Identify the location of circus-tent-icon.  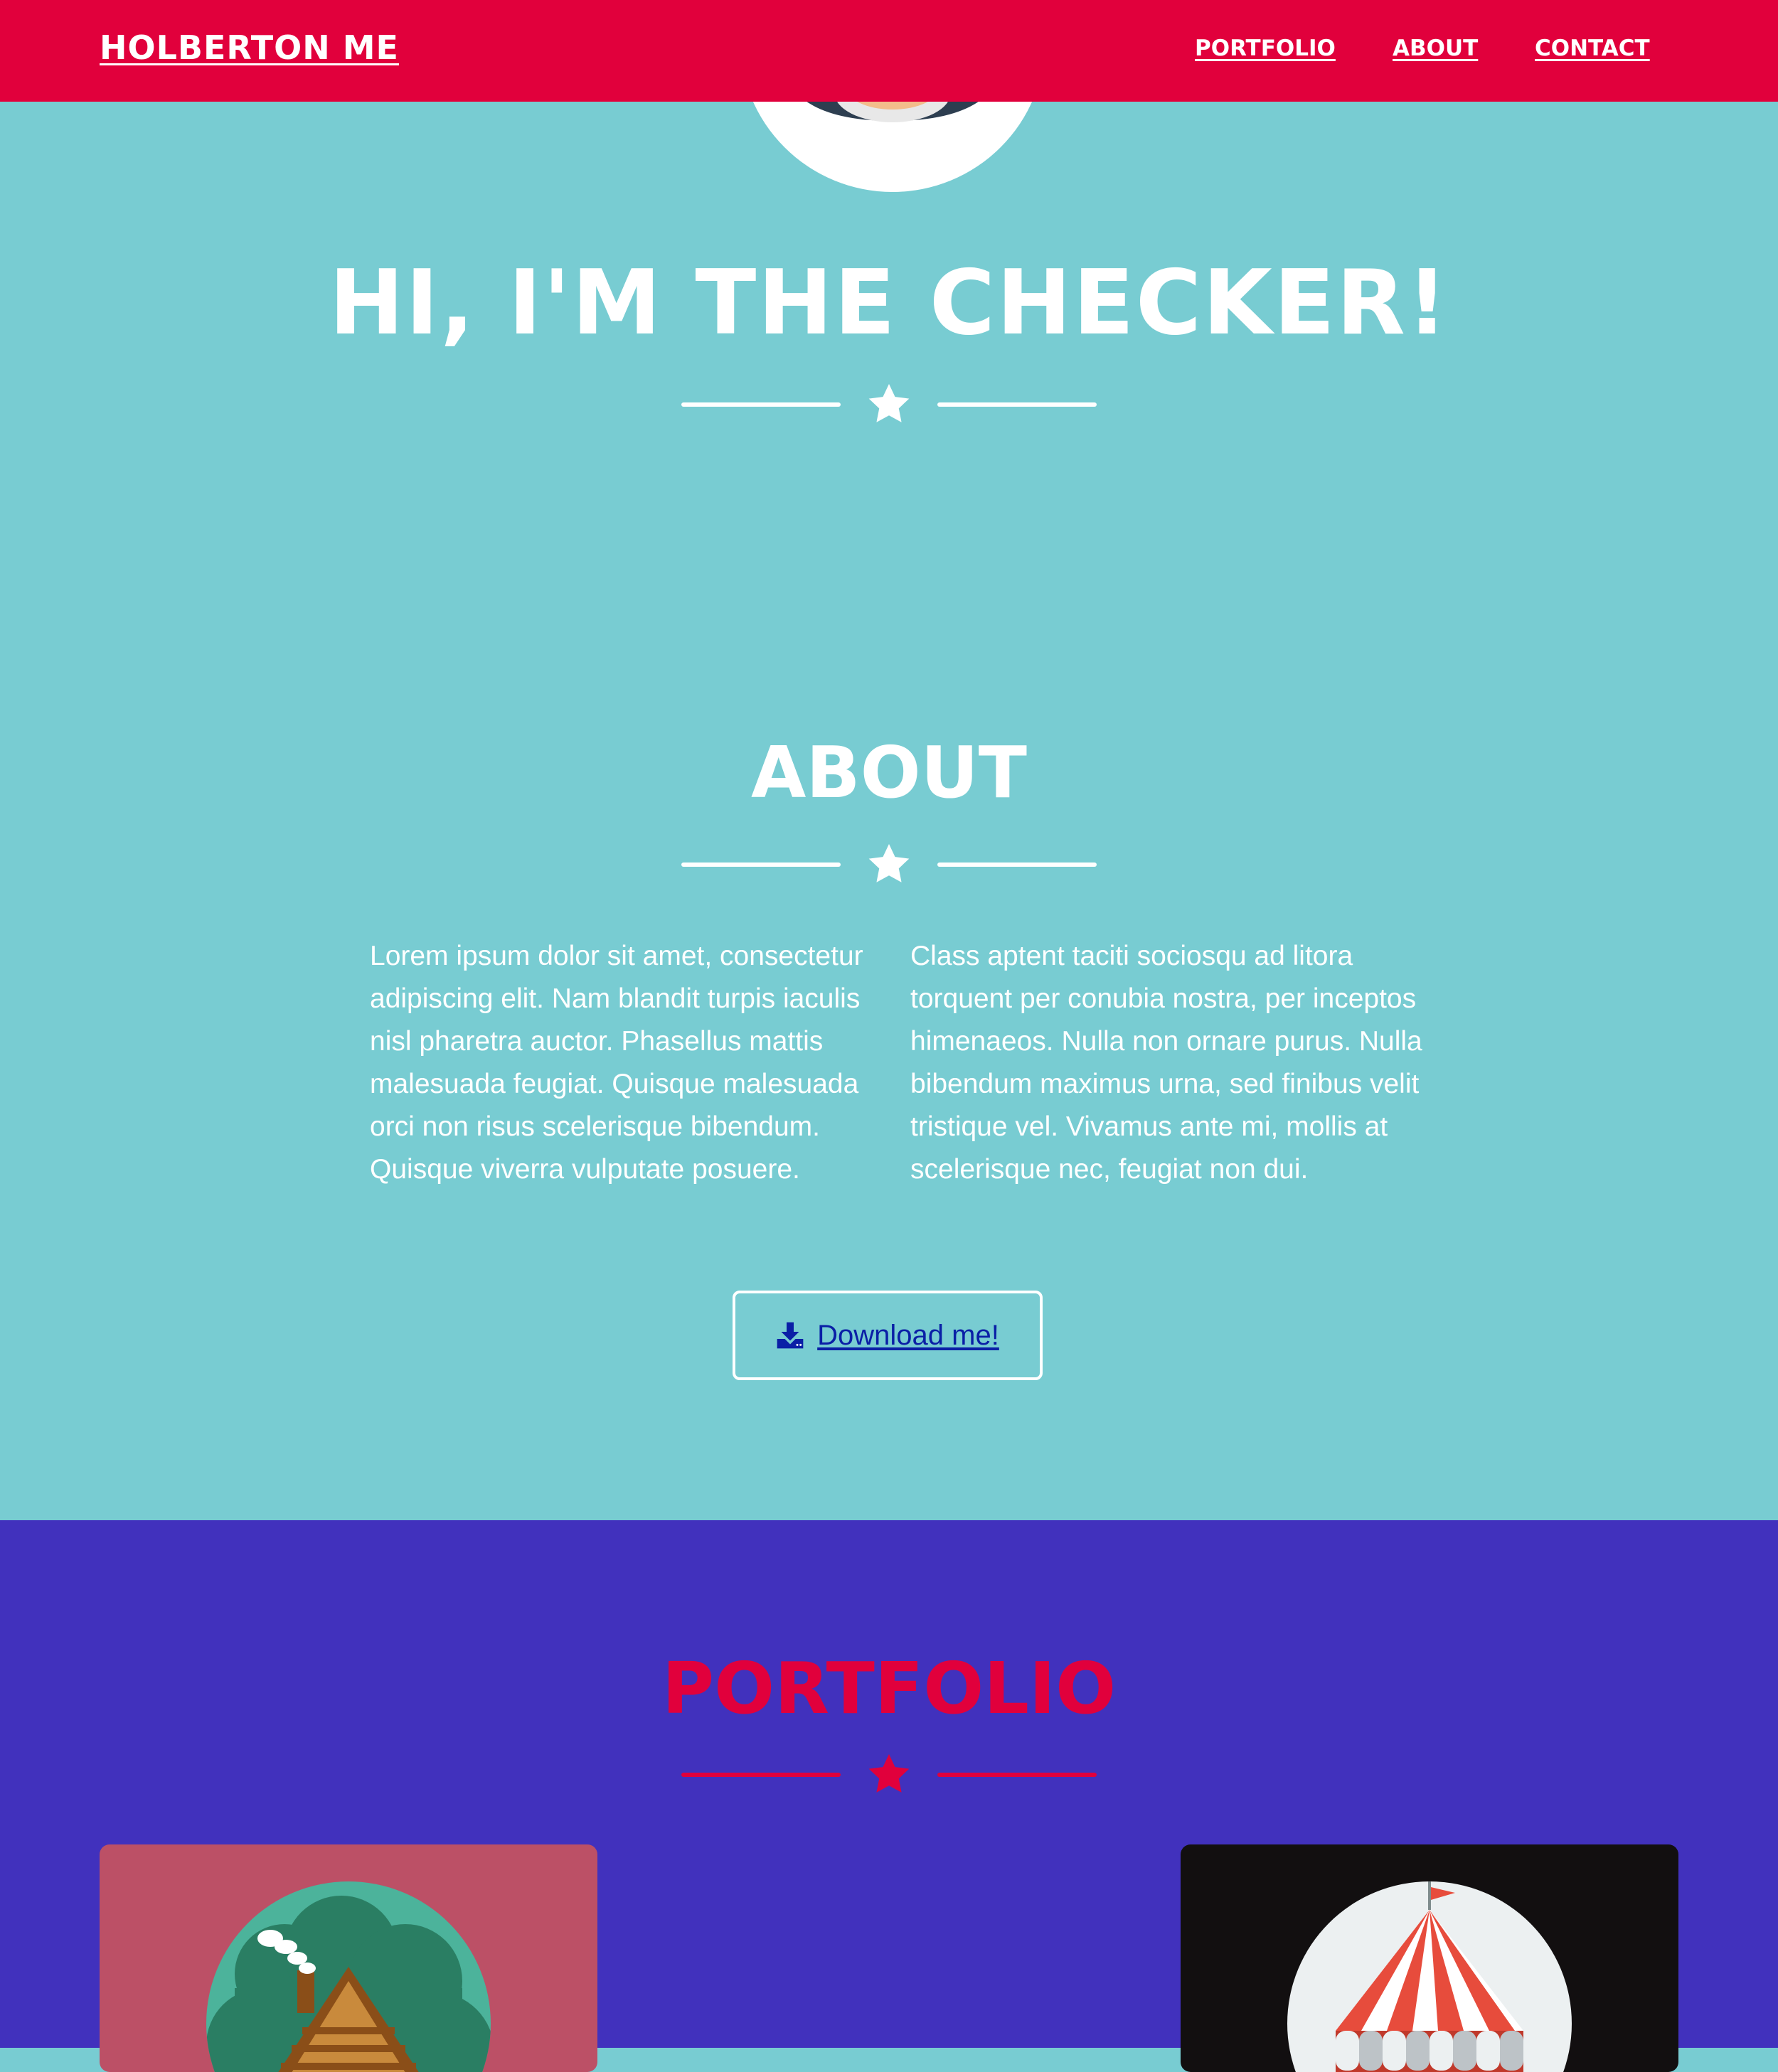
(1429, 1976).